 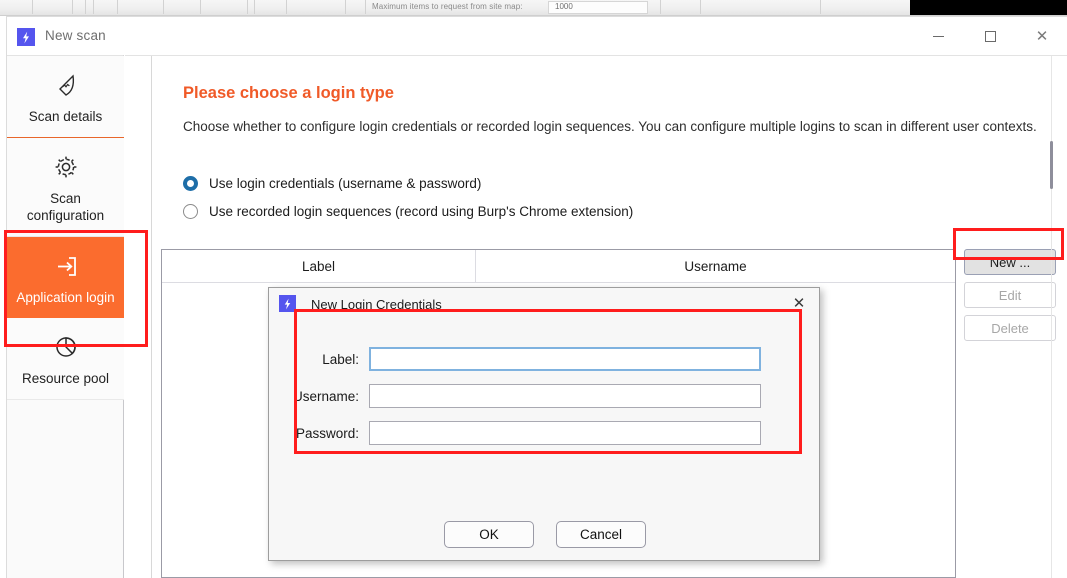 What do you see at coordinates (544, 305) in the screenshot?
I see `dialog-titlebar: New Login Credentials ✕` at bounding box center [544, 305].